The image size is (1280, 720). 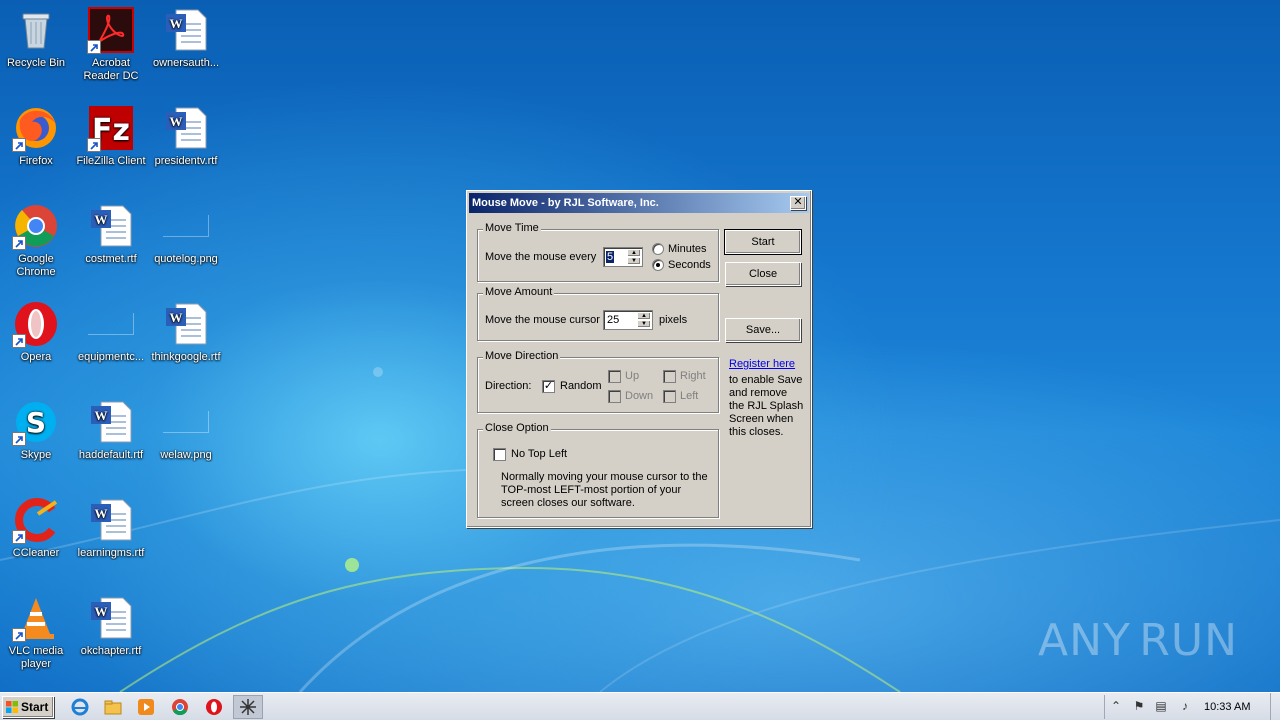 I want to click on desktop-icon-okchapter: W okchapter.rtf, so click(x=111, y=626).